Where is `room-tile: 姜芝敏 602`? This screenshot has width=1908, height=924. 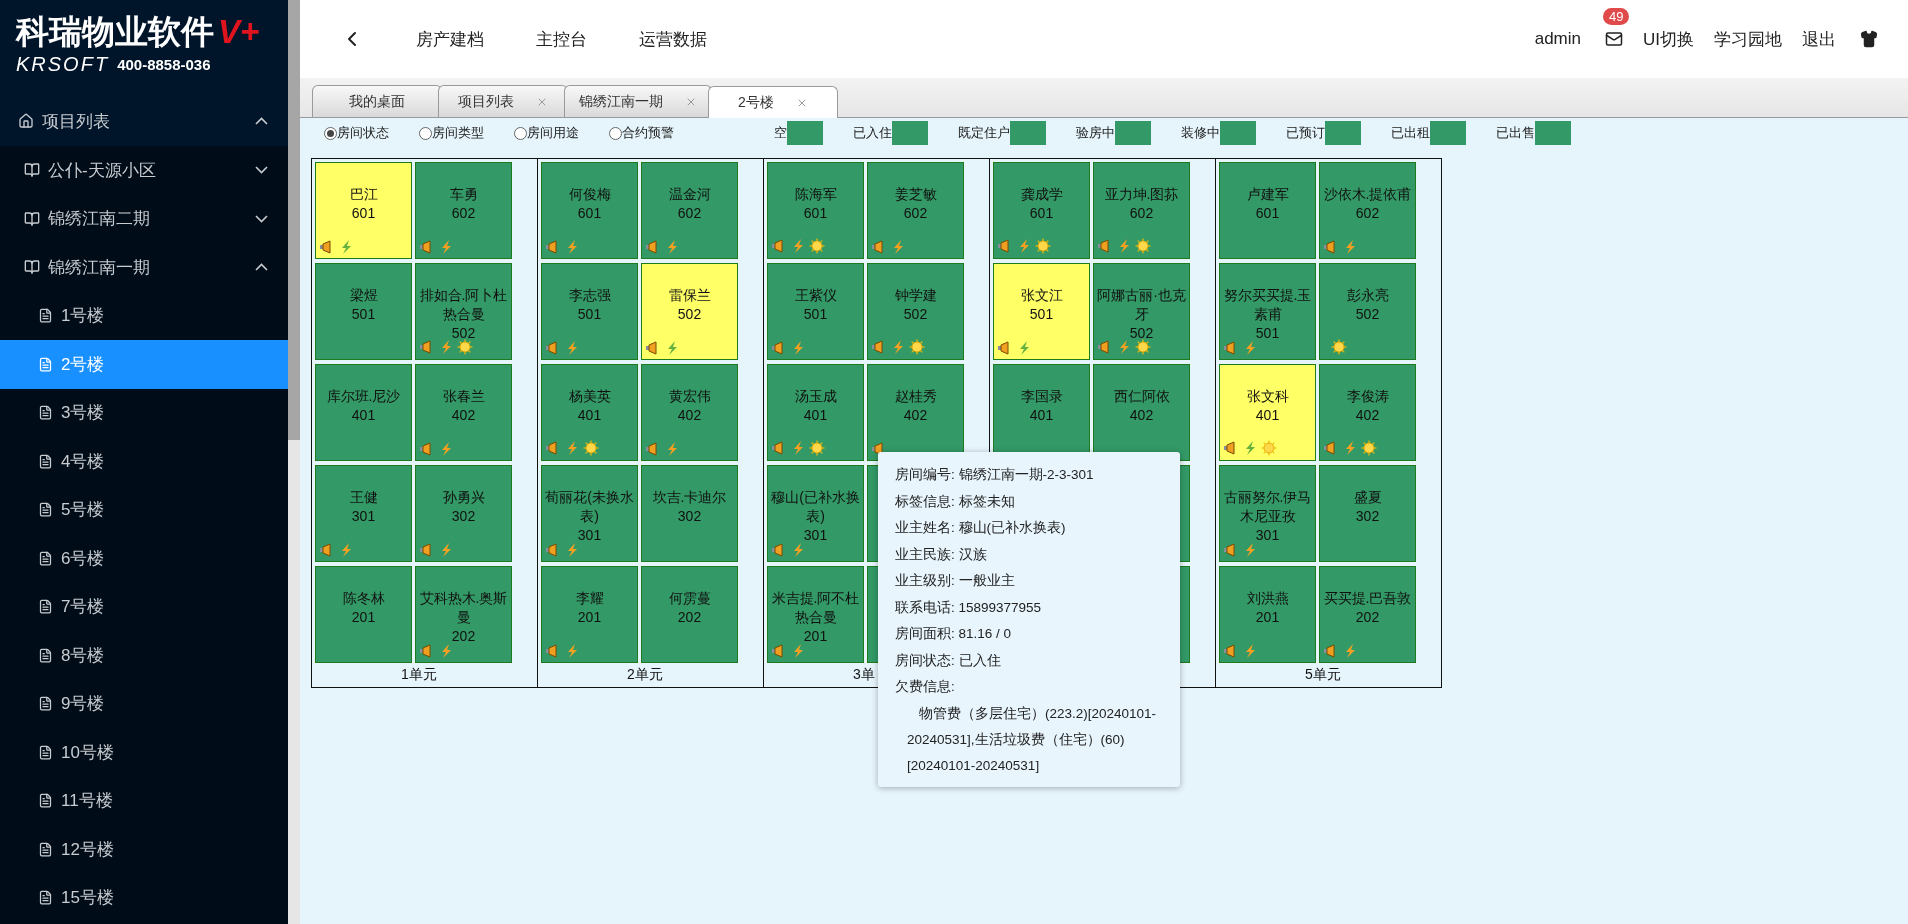
room-tile: 姜芝敏 602 is located at coordinates (915, 210).